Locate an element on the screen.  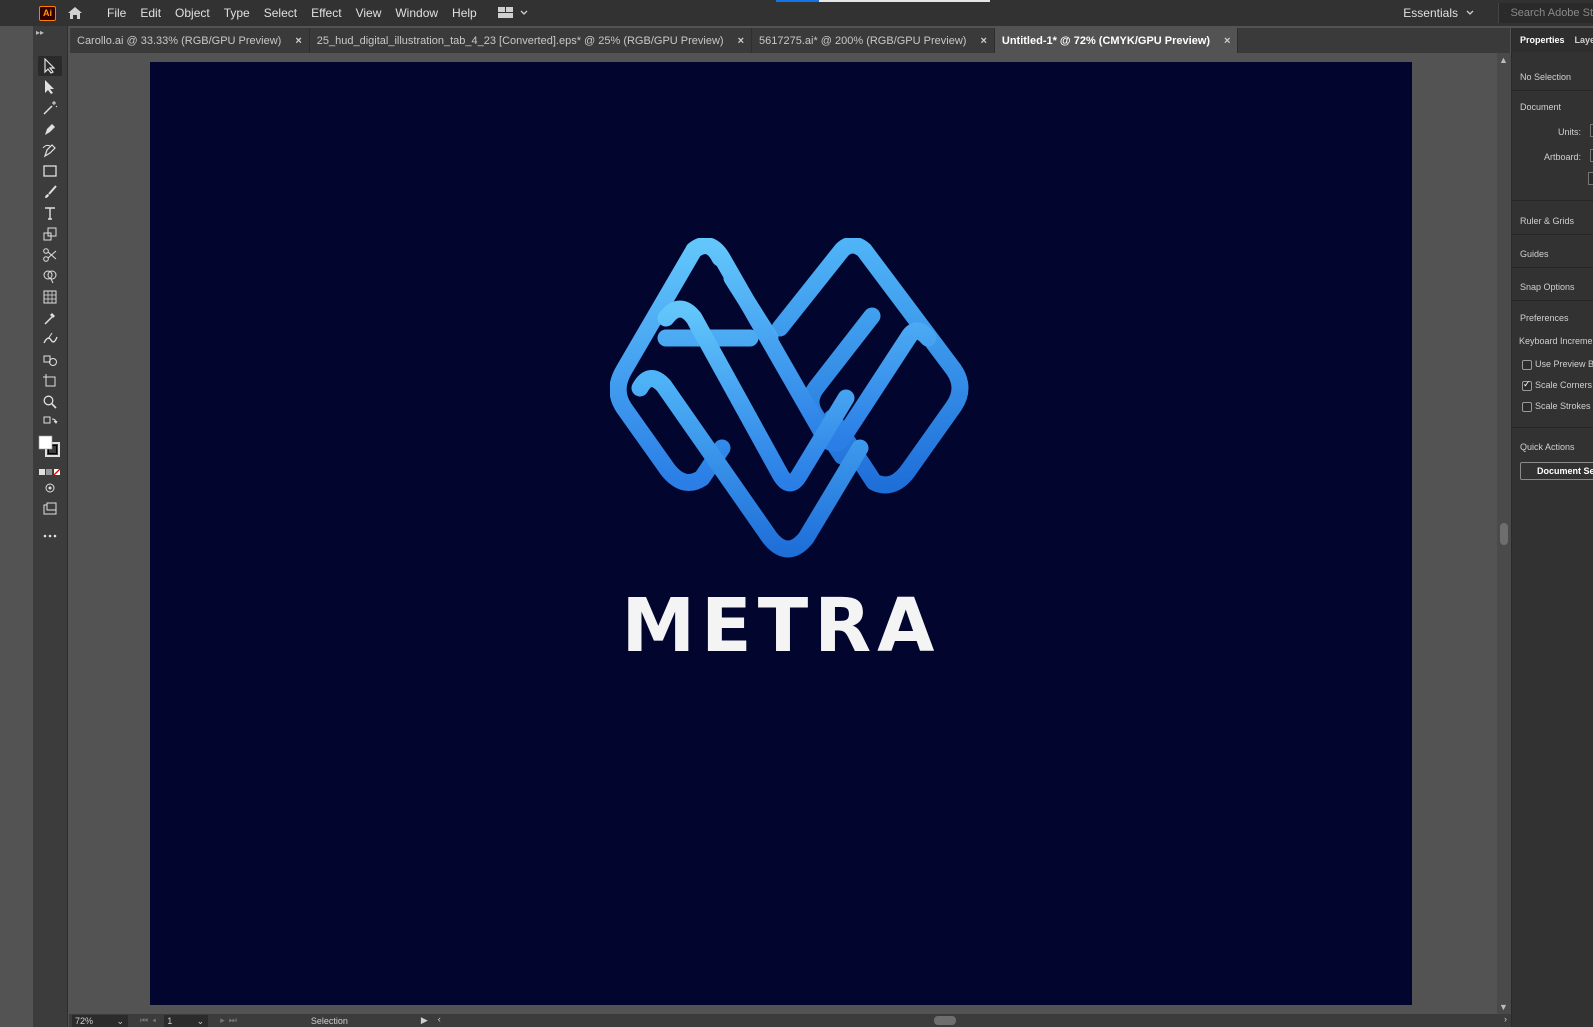
artboard-prev-icons: ⏮◂ is located at coordinates (150, 1020).